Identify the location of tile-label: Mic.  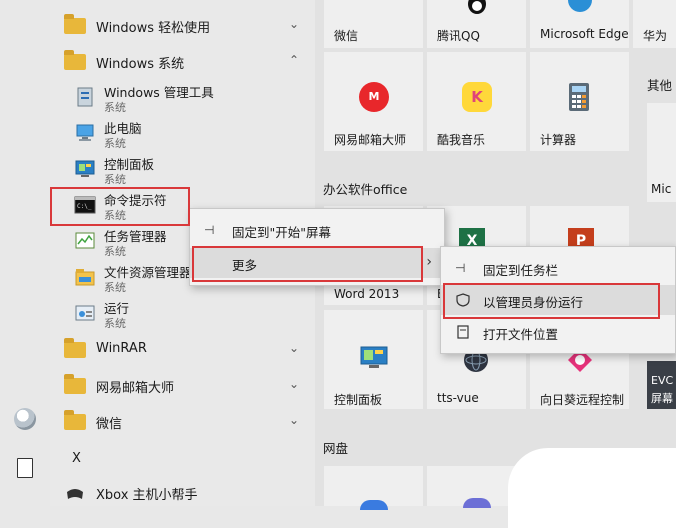
(661, 189).